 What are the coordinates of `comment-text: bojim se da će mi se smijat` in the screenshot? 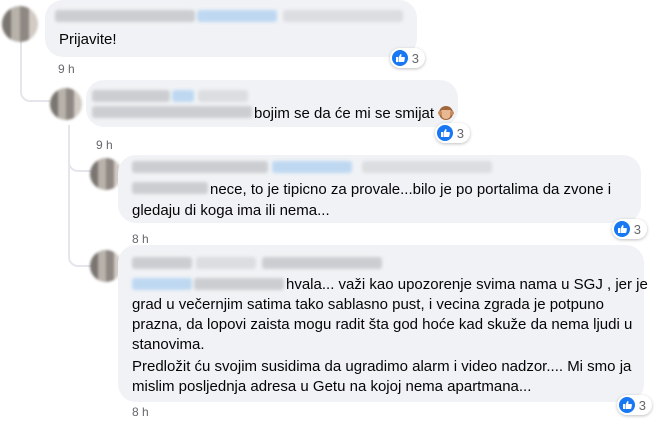 It's located at (354, 114).